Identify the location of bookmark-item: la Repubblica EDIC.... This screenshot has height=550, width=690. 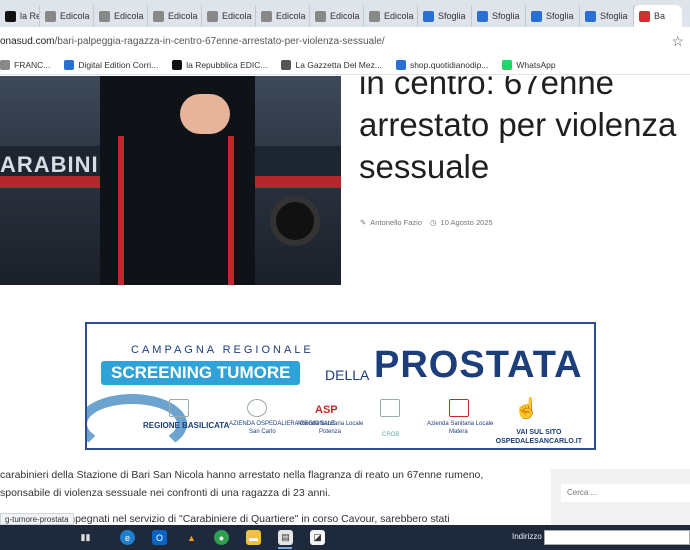
(220, 64).